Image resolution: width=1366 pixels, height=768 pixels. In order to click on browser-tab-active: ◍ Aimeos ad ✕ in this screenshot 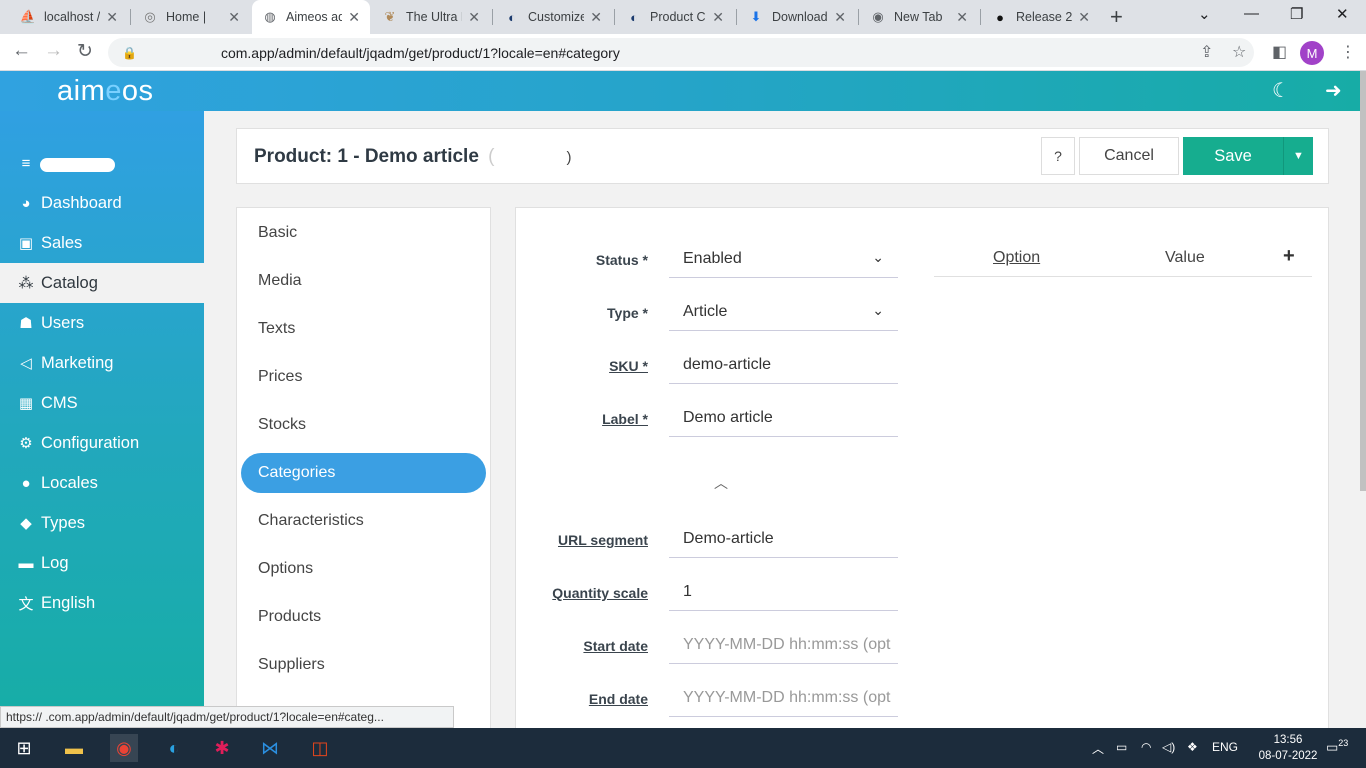, I will do `click(311, 17)`.